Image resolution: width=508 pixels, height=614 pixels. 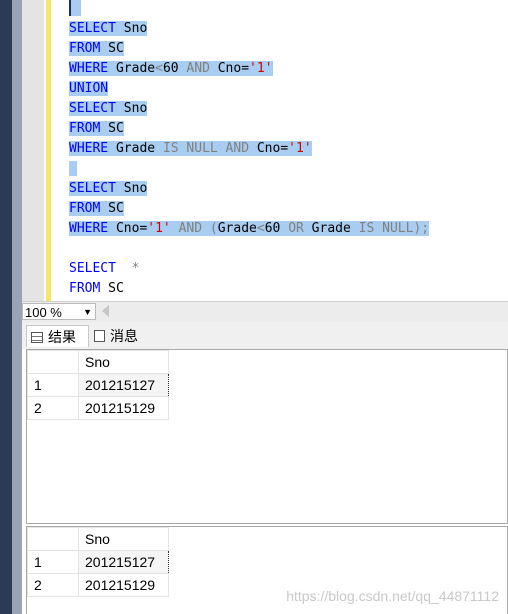 I want to click on tab-messages: 消息, so click(x=120, y=336).